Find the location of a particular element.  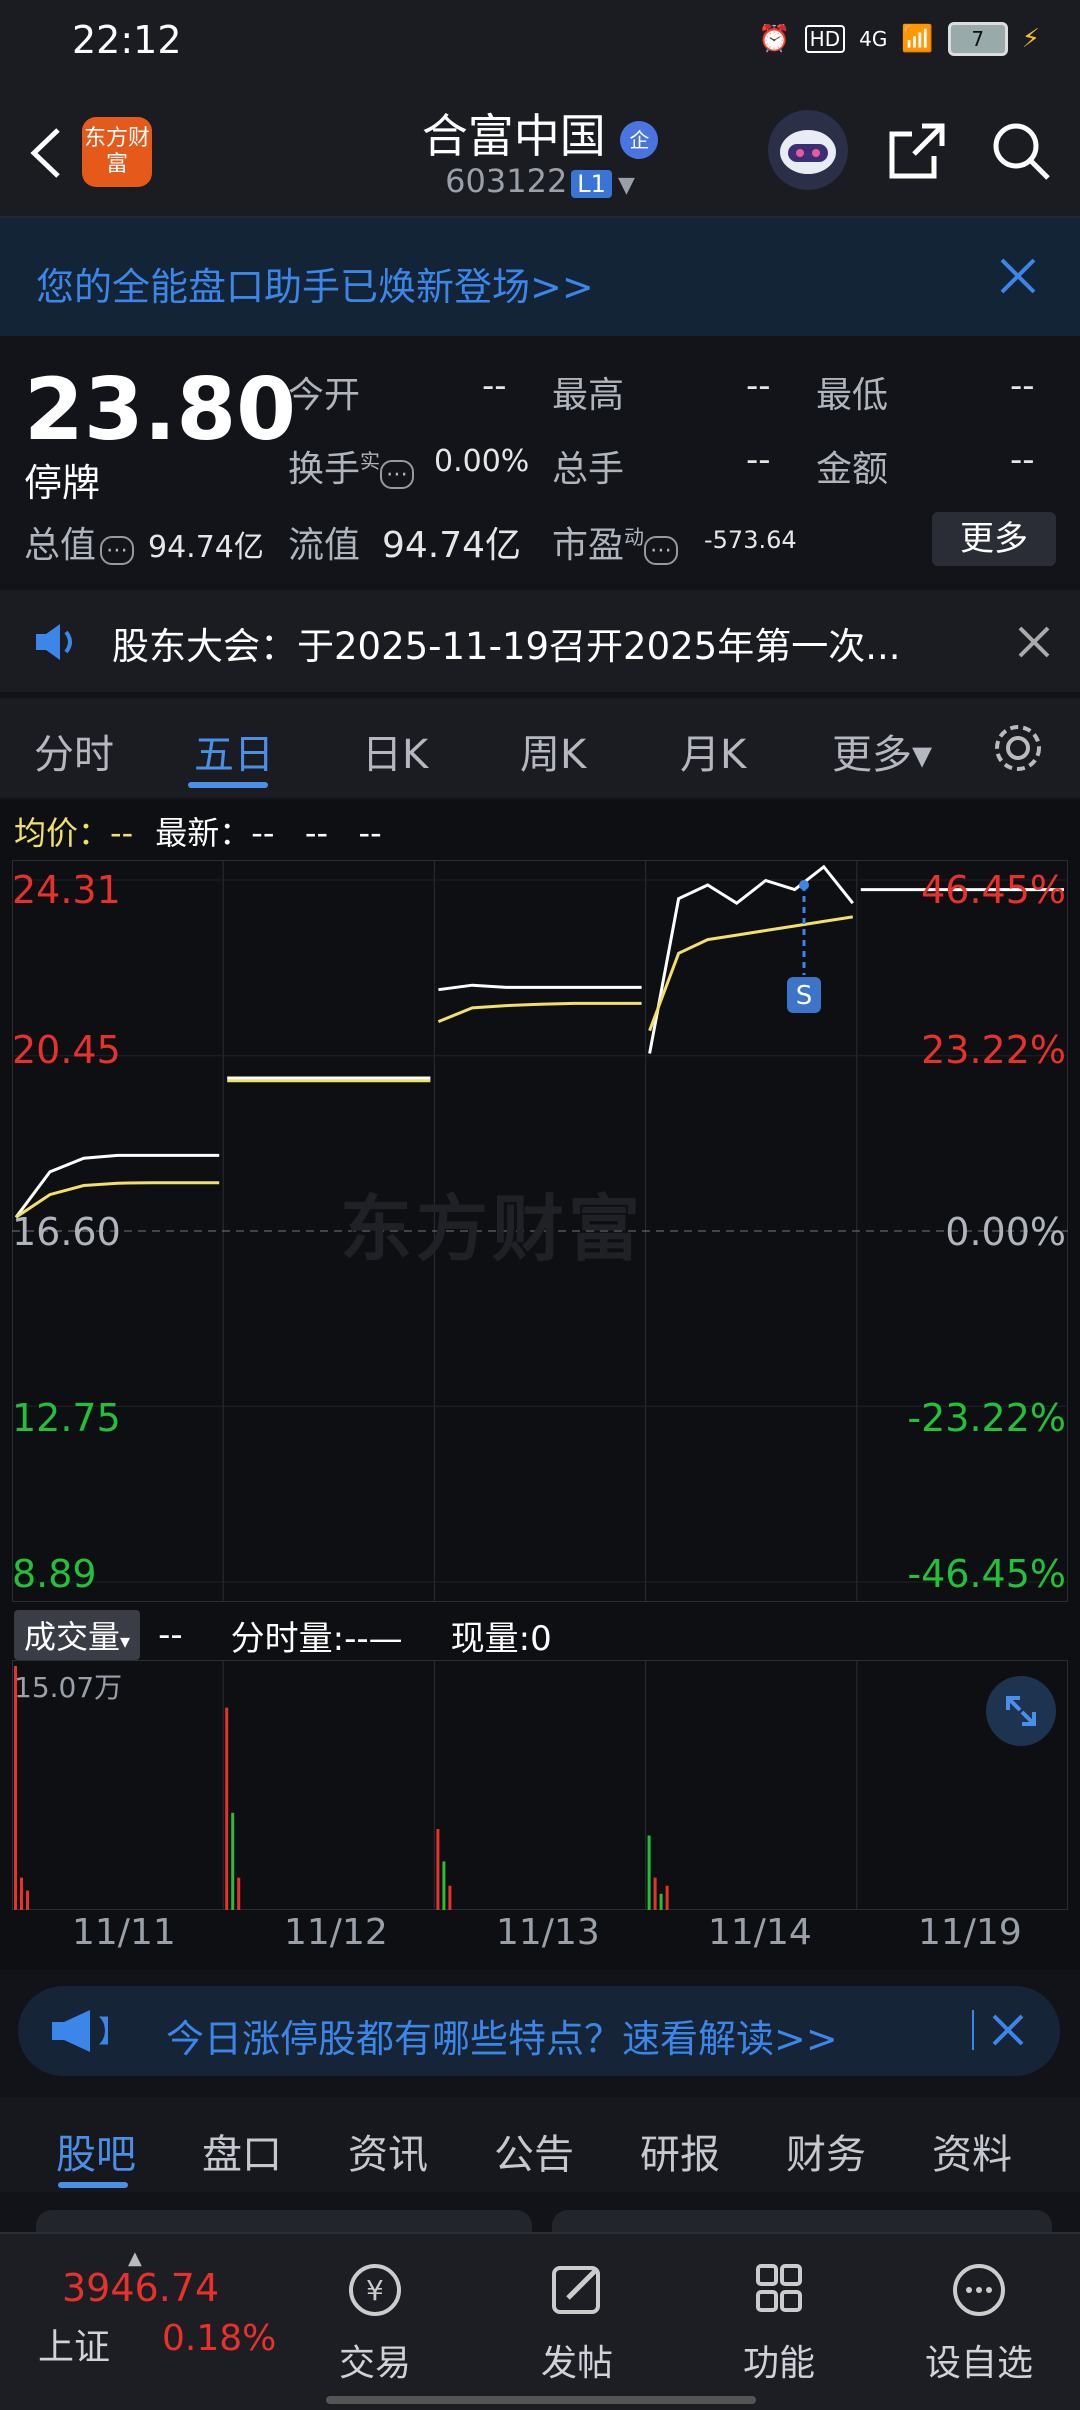

status-time: 22:12 is located at coordinates (127, 40).